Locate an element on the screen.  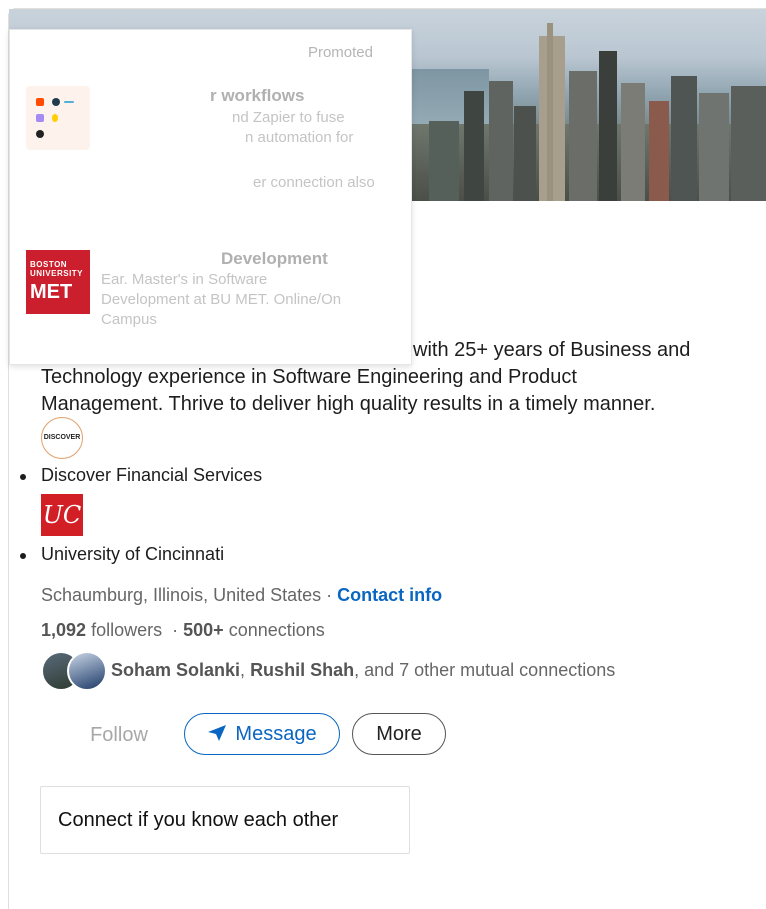
zapier-ad-line-1: nd Zapier to fuse is located at coordinates (288, 117).